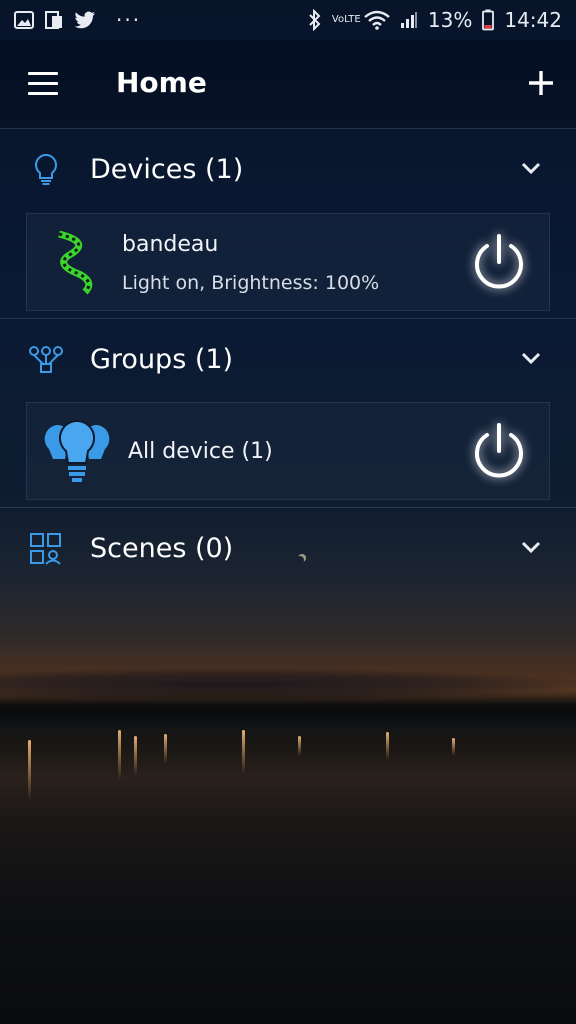 The height and width of the screenshot is (1024, 576). What do you see at coordinates (288, 451) in the screenshot?
I see `group-card: All device (1)` at bounding box center [288, 451].